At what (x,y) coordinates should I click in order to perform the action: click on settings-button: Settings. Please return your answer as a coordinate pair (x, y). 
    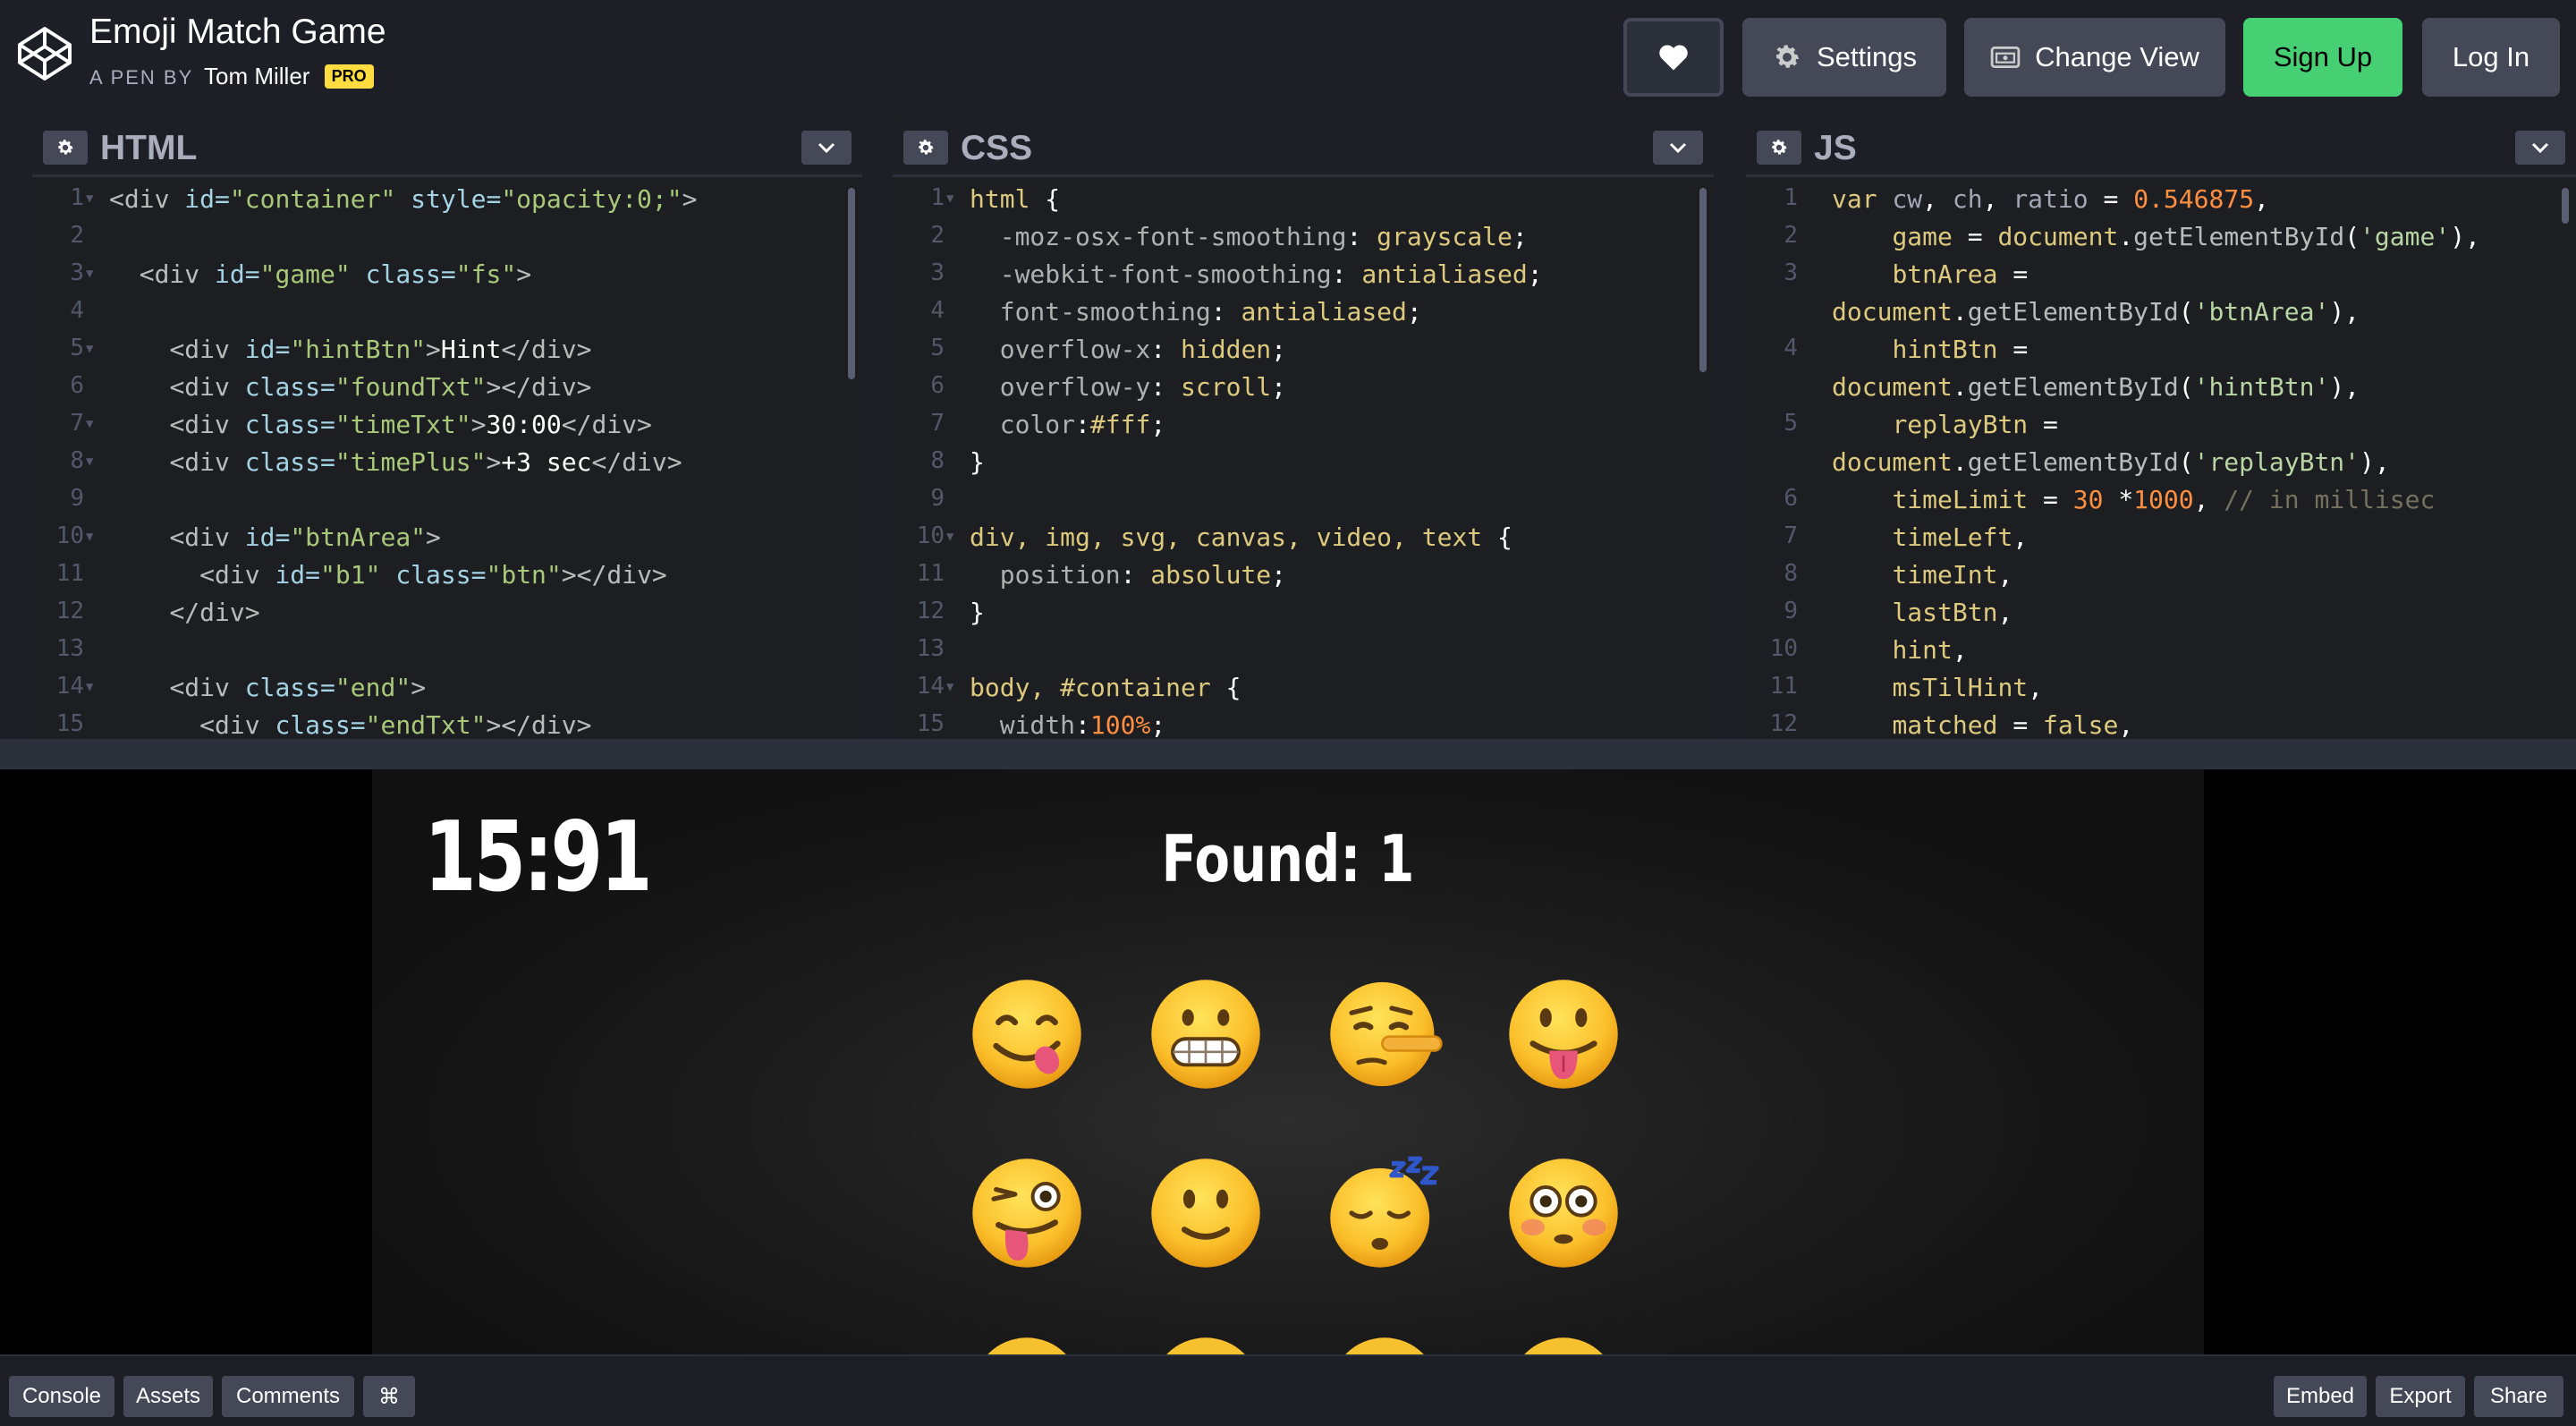
    Looking at the image, I should click on (1844, 58).